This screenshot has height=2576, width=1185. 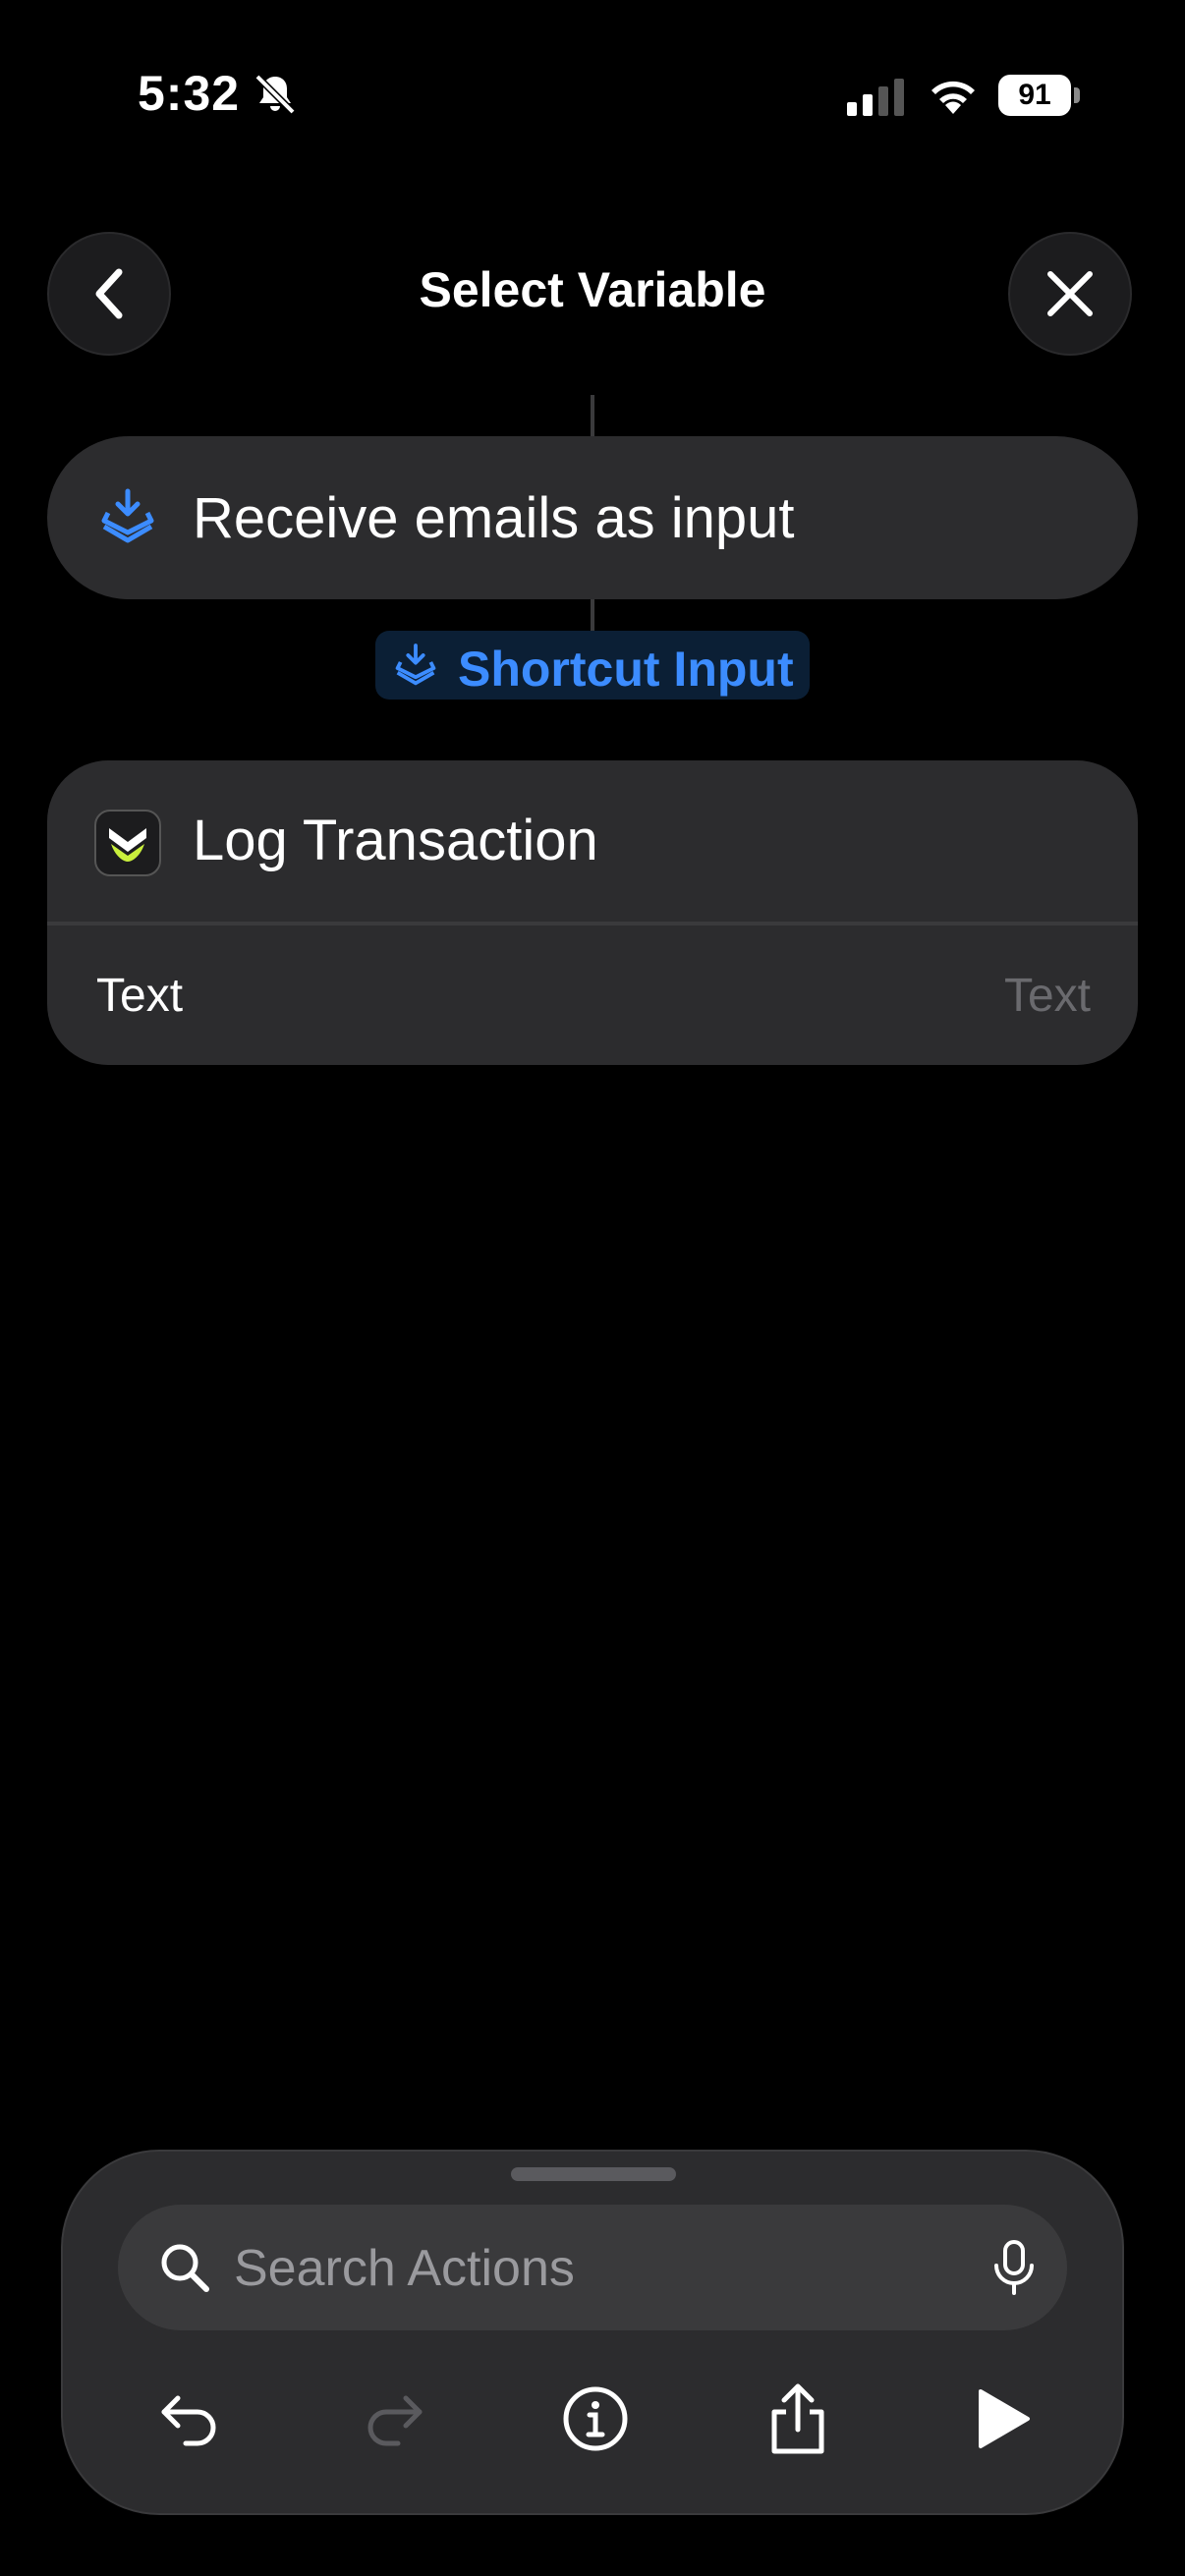 I want to click on close-button, so click(x=1070, y=294).